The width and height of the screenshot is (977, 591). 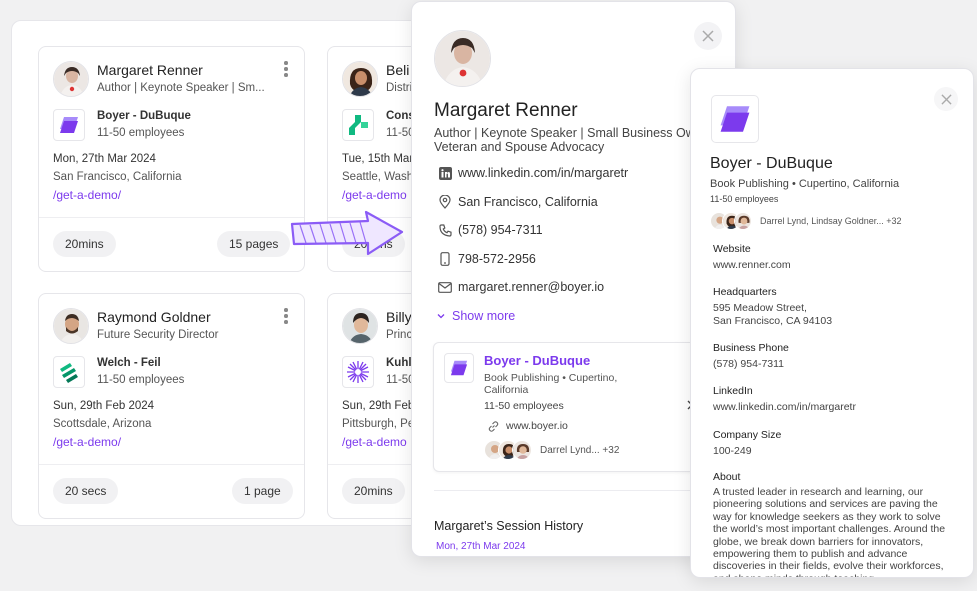 I want to click on card-location: San Francisco, California, so click(x=117, y=177).